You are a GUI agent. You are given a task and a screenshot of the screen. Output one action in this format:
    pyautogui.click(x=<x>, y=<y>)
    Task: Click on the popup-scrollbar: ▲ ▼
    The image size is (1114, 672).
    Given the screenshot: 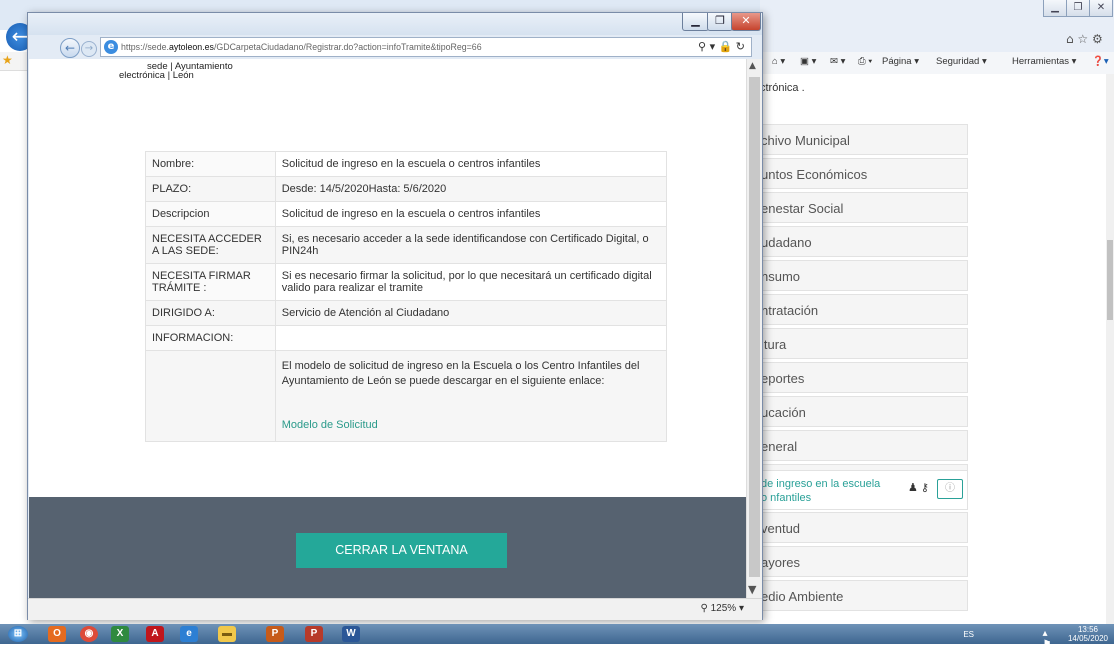 What is the action you would take?
    pyautogui.click(x=754, y=328)
    